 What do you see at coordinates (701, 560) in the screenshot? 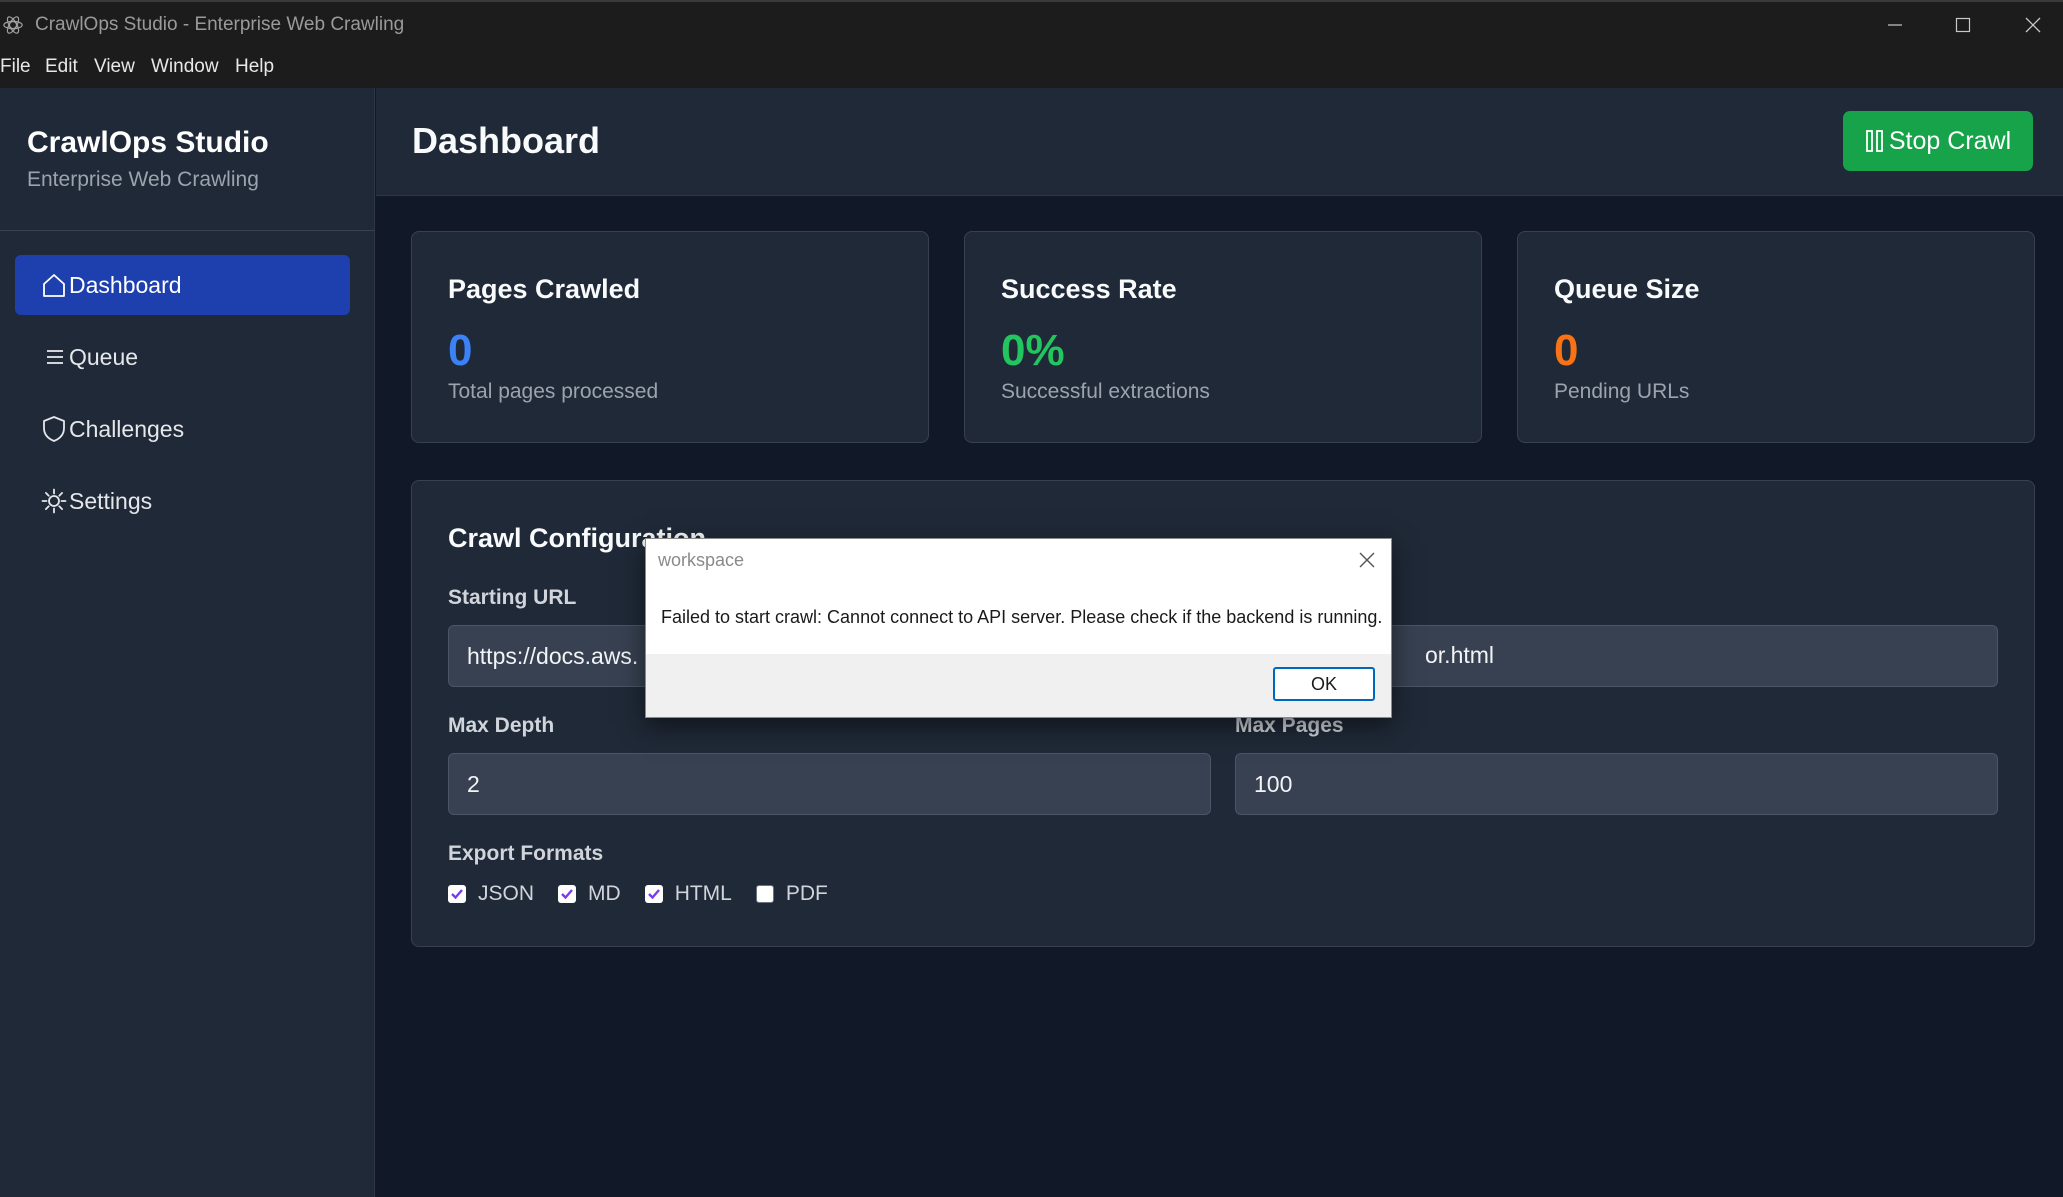
I see `dialog-title: workspace` at bounding box center [701, 560].